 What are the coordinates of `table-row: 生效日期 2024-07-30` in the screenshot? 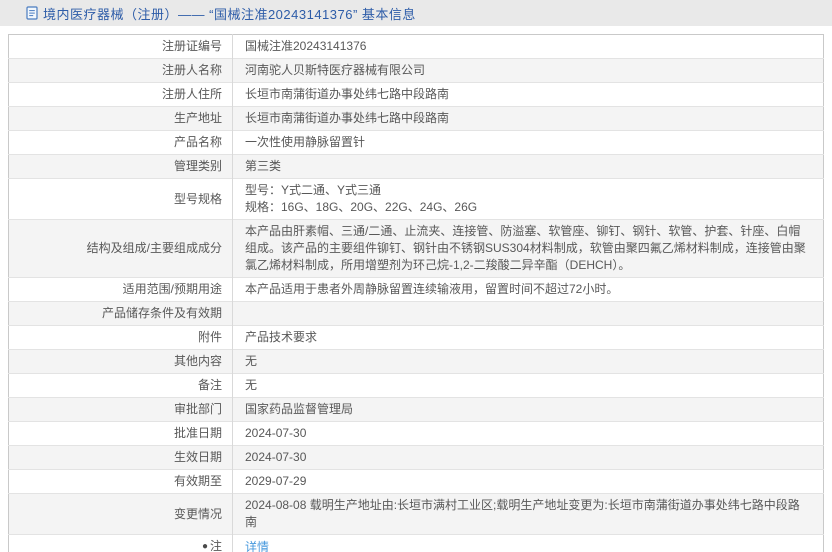 It's located at (416, 457).